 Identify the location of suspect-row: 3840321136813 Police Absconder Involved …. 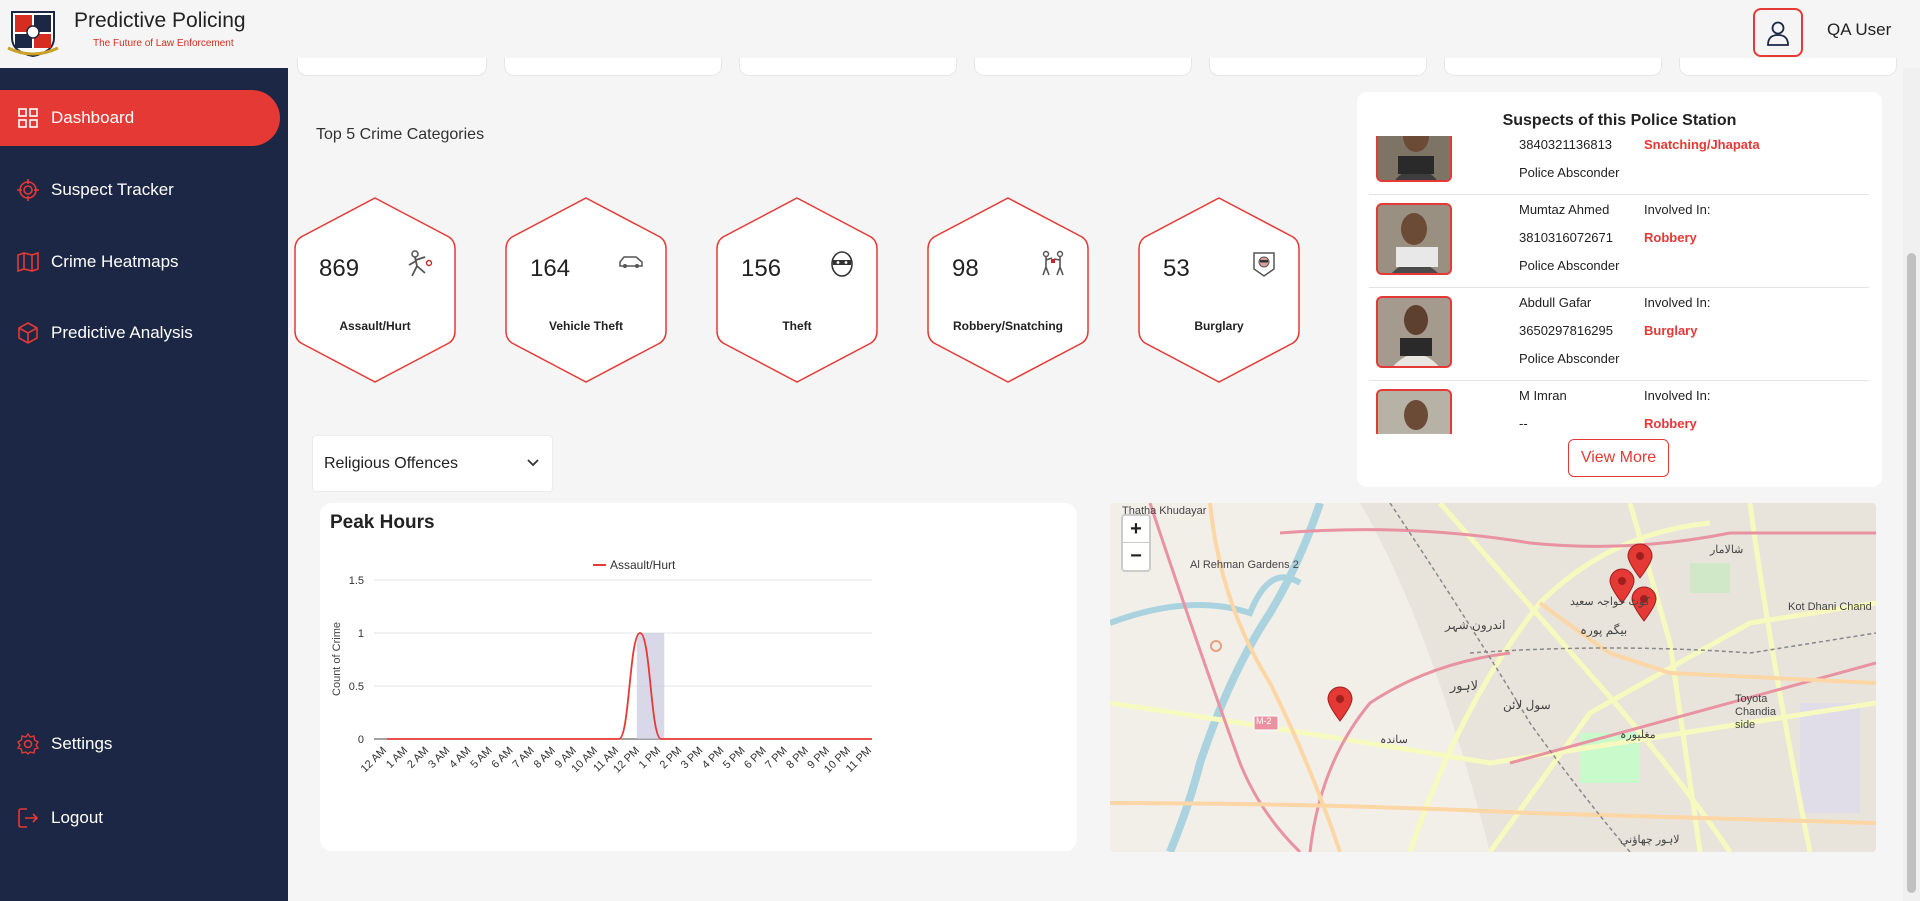
(1619, 165).